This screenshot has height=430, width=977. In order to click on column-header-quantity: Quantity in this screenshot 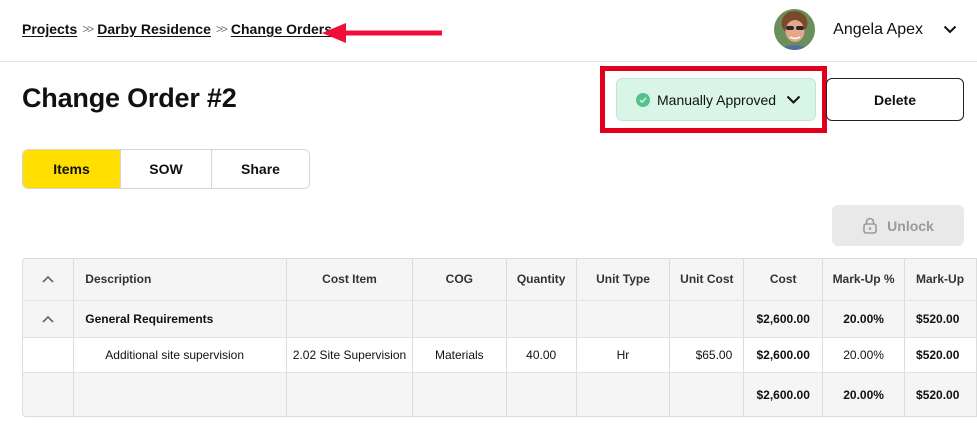, I will do `click(541, 280)`.